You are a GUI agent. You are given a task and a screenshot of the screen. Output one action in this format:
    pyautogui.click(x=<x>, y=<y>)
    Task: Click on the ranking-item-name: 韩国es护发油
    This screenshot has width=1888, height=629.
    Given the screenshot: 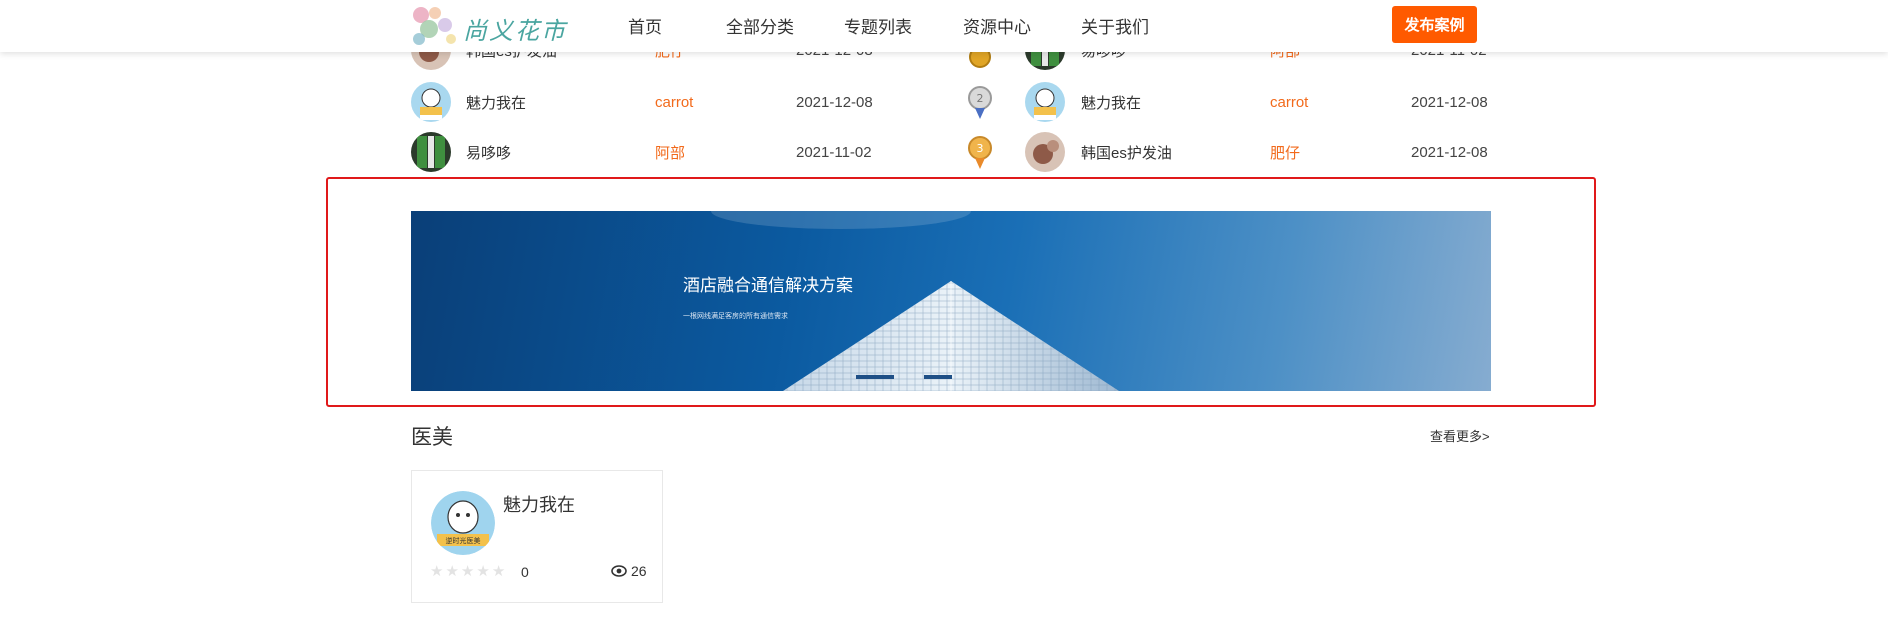 What is the action you would take?
    pyautogui.click(x=1126, y=152)
    